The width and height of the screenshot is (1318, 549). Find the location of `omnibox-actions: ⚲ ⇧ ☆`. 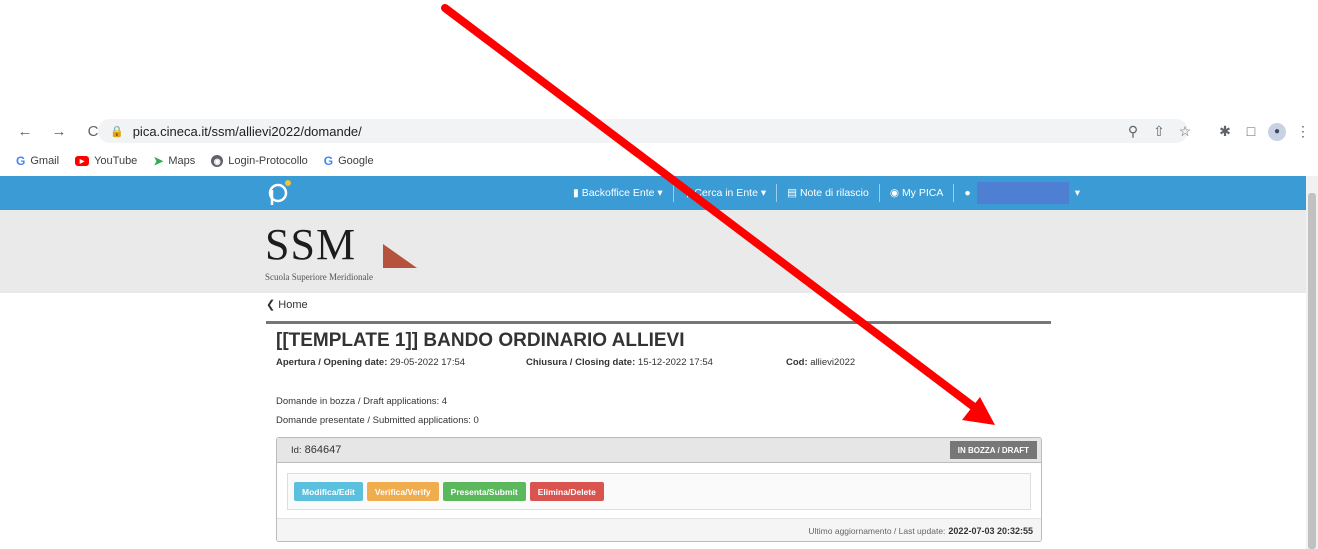

omnibox-actions: ⚲ ⇧ ☆ is located at coordinates (1159, 131).